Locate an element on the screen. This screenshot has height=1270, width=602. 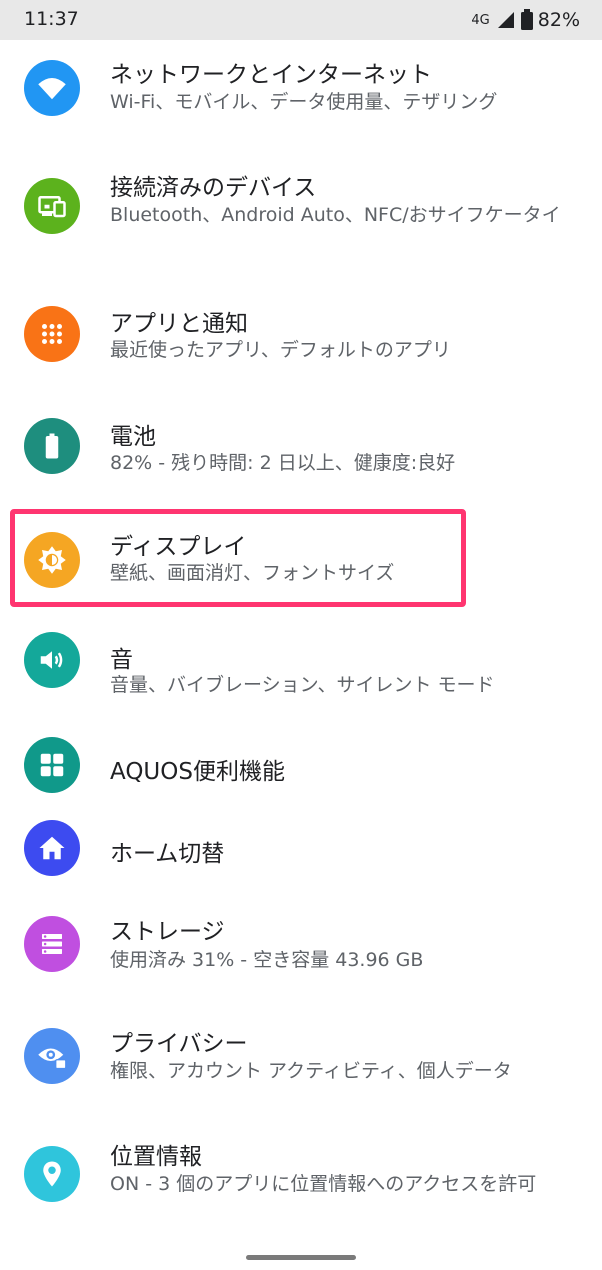
setting-title: AQUOS便利機能 is located at coordinates (197, 772).